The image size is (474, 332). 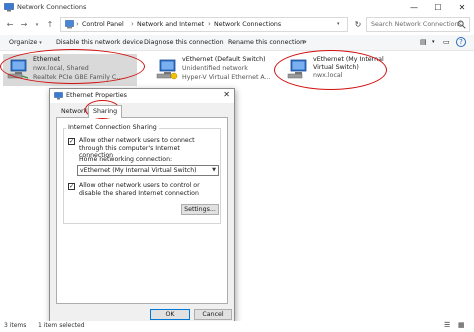 I want to click on adapter-status: nwx.local, so click(x=328, y=75).